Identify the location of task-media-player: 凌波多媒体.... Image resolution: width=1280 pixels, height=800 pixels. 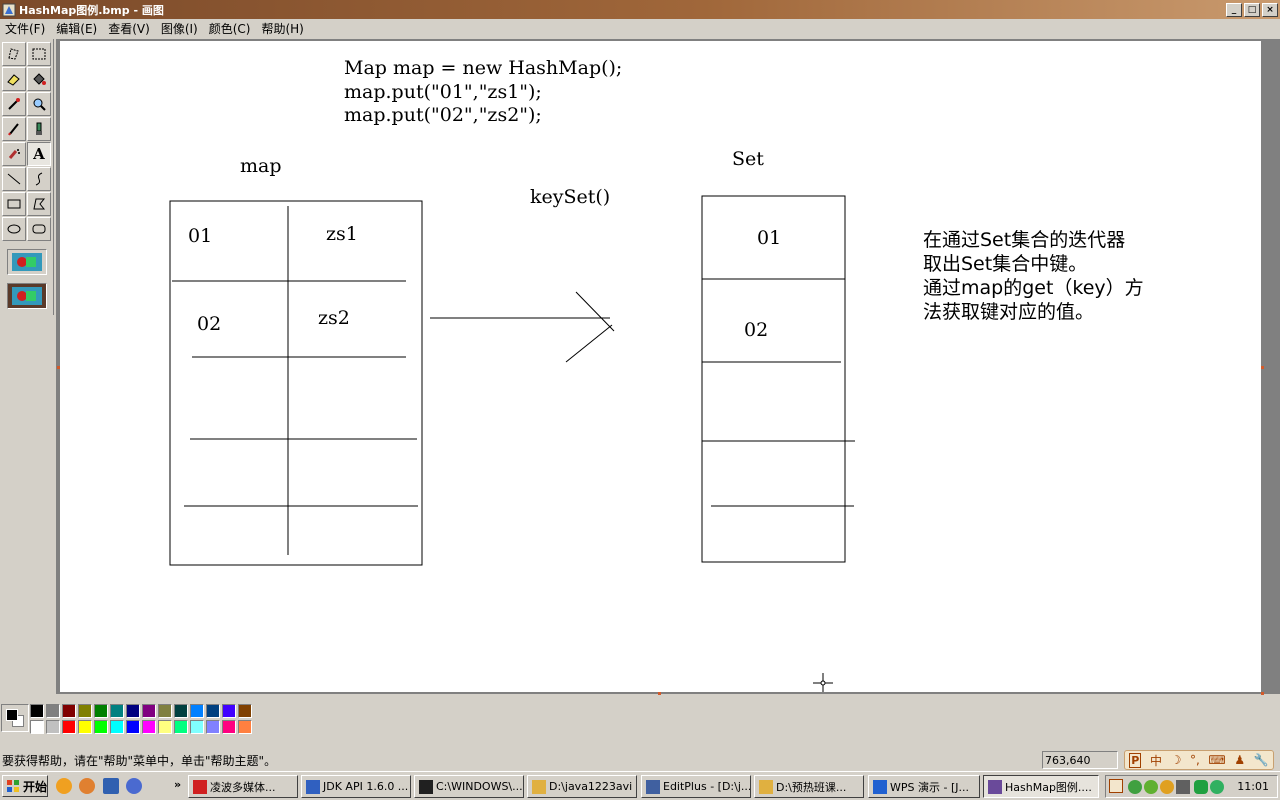
(243, 786).